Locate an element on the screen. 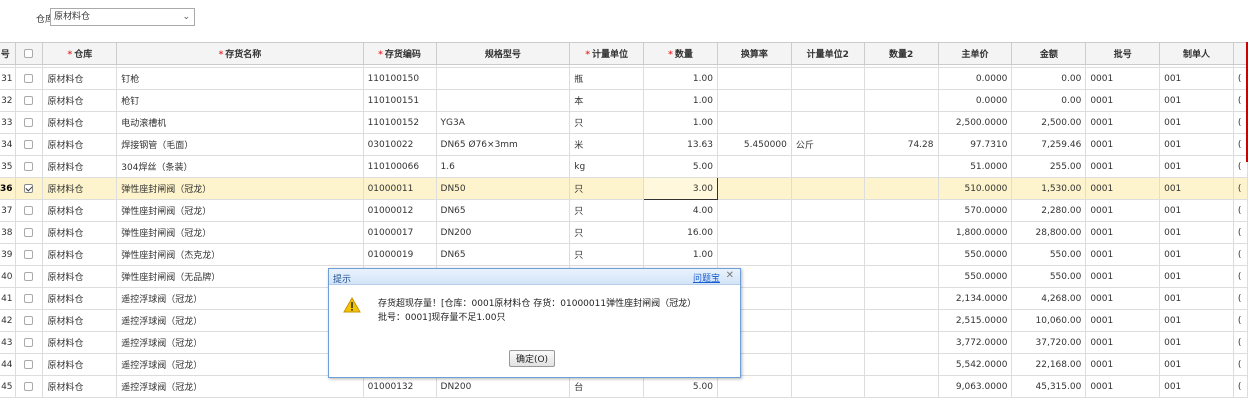  cell-name: 枪钉 is located at coordinates (240, 100).